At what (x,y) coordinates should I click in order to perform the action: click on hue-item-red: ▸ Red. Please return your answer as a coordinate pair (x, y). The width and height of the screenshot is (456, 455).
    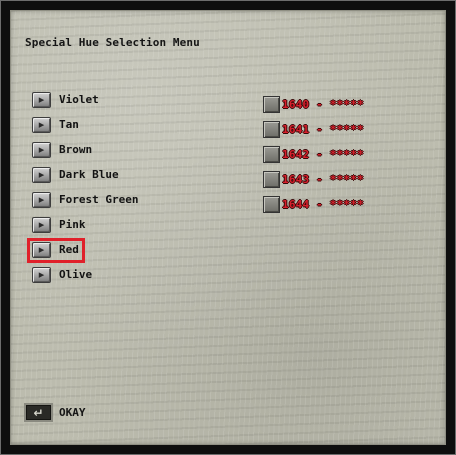
    Looking at the image, I should click on (82, 250).